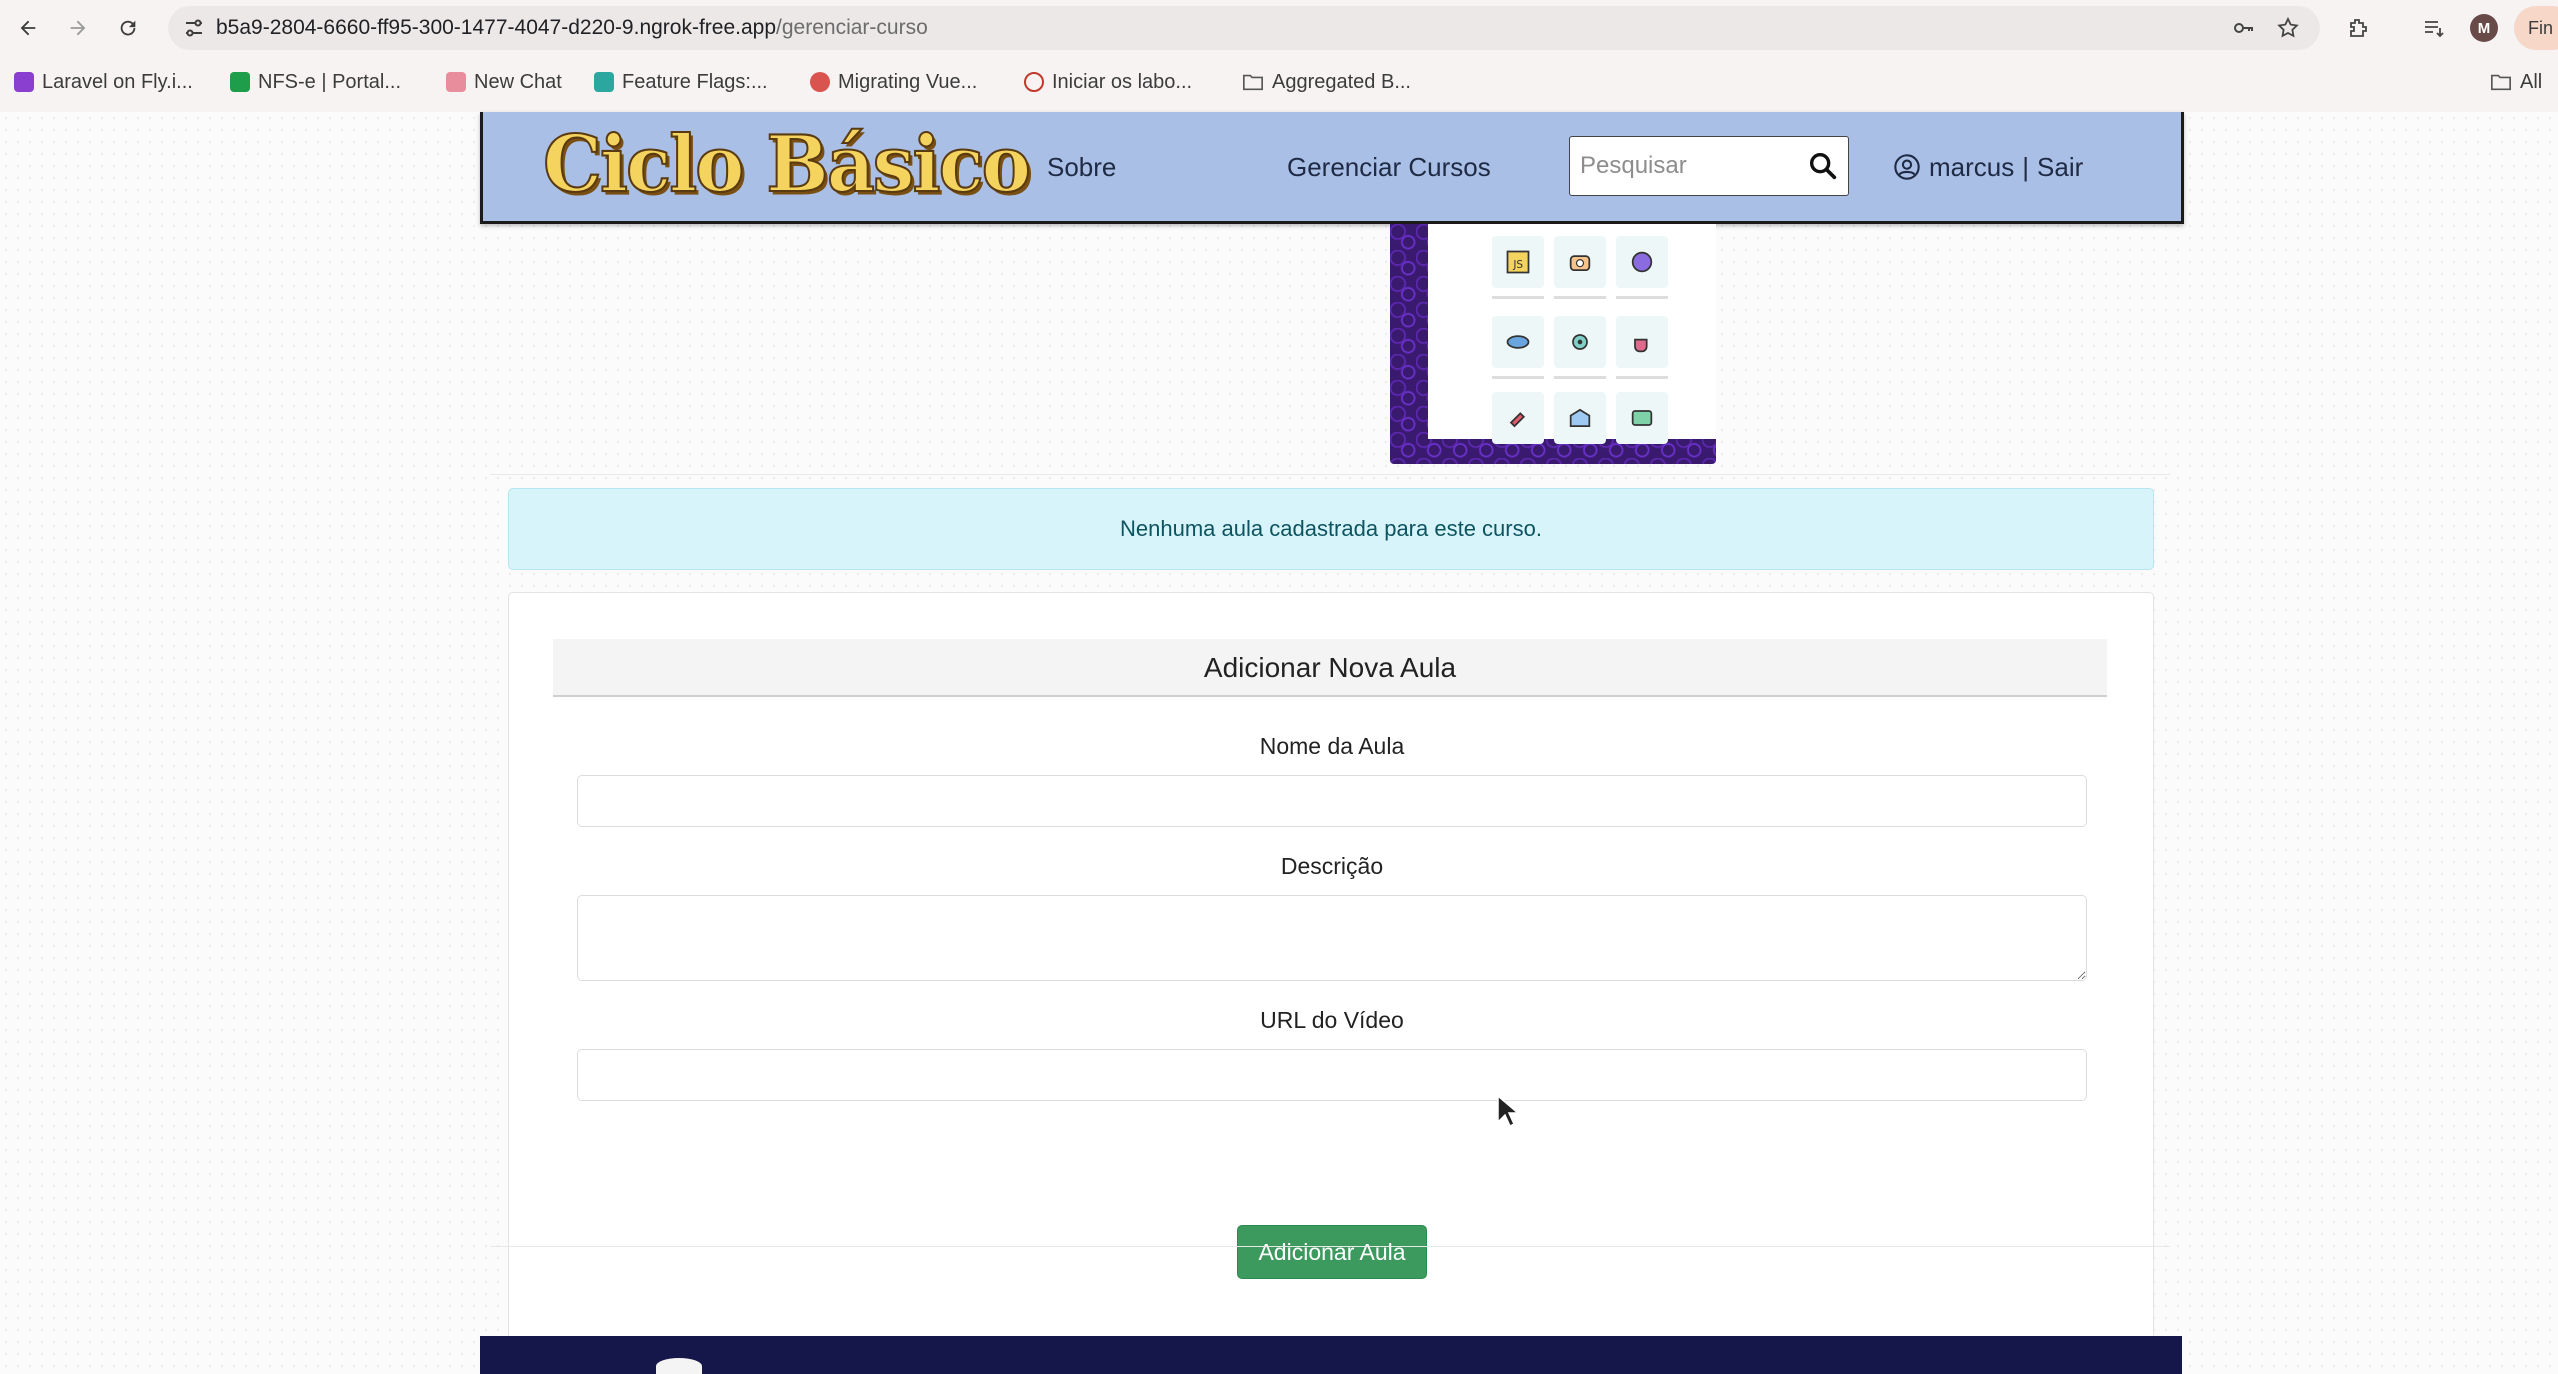  I want to click on back-arrow-icon, so click(28, 28).